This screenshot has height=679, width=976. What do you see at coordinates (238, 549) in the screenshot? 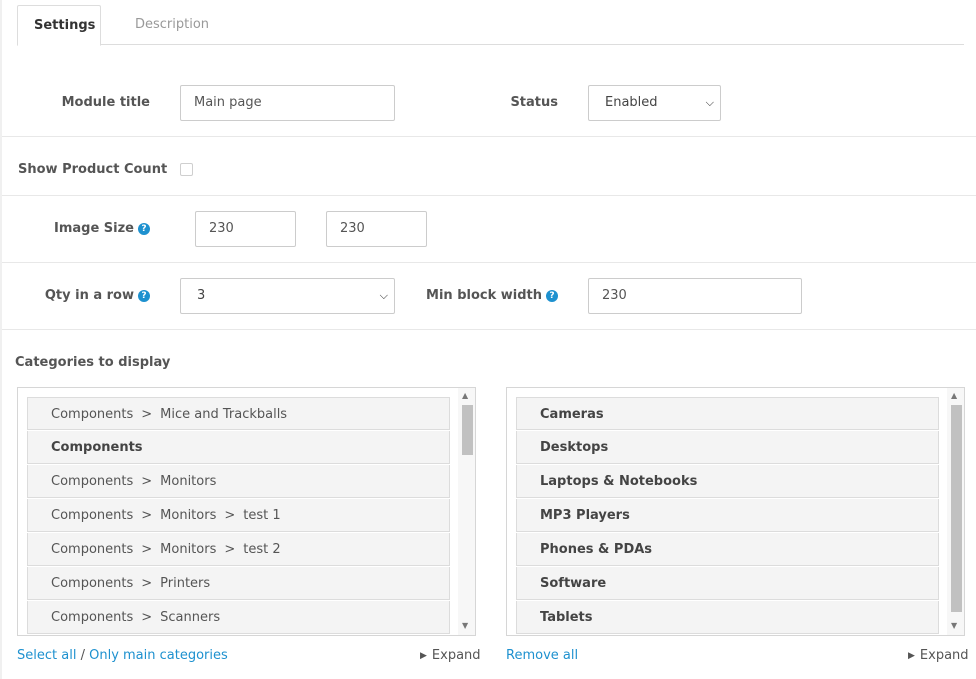
I see `list-item: Components > Monitors > test 2` at bounding box center [238, 549].